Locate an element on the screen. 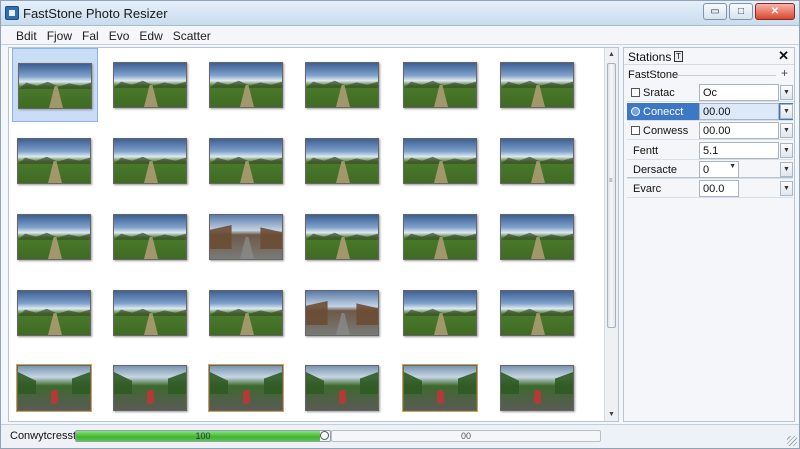 Image resolution: width=800 pixels, height=449 pixels. chevron-down-icon: ▼ is located at coordinates (732, 166).